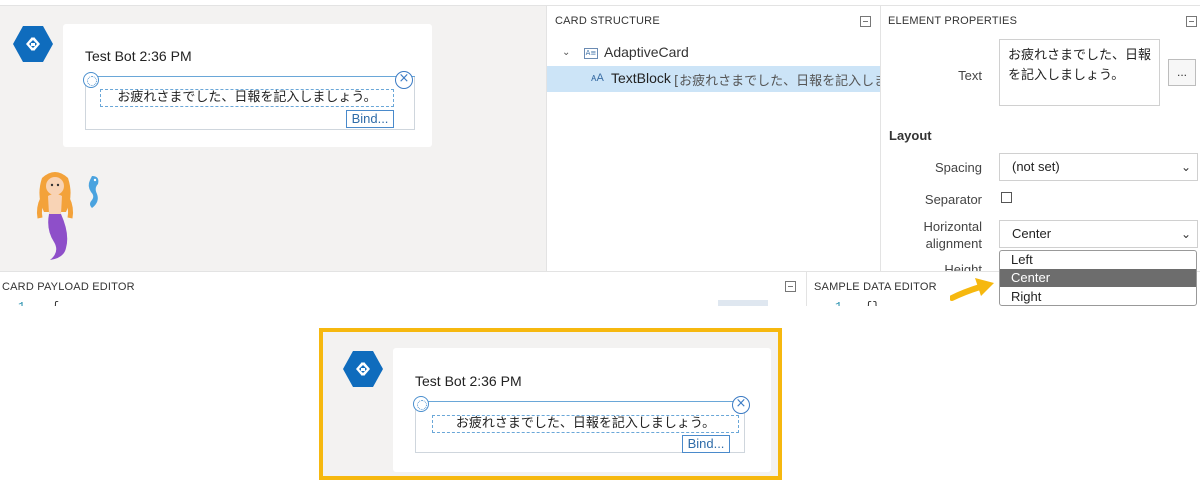 Image resolution: width=1200 pixels, height=482 pixels. I want to click on spacing-value: (not set), so click(1036, 166).